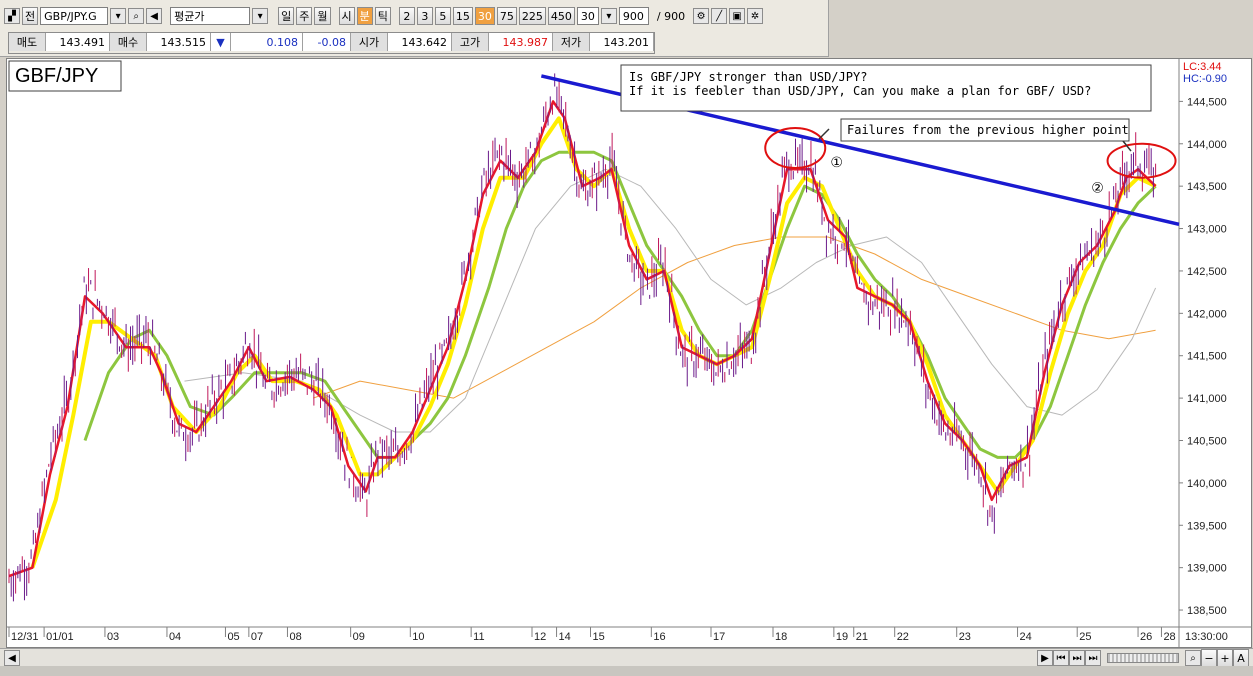  Describe the element at coordinates (1241, 658) in the screenshot. I see `auto-button: A` at that location.